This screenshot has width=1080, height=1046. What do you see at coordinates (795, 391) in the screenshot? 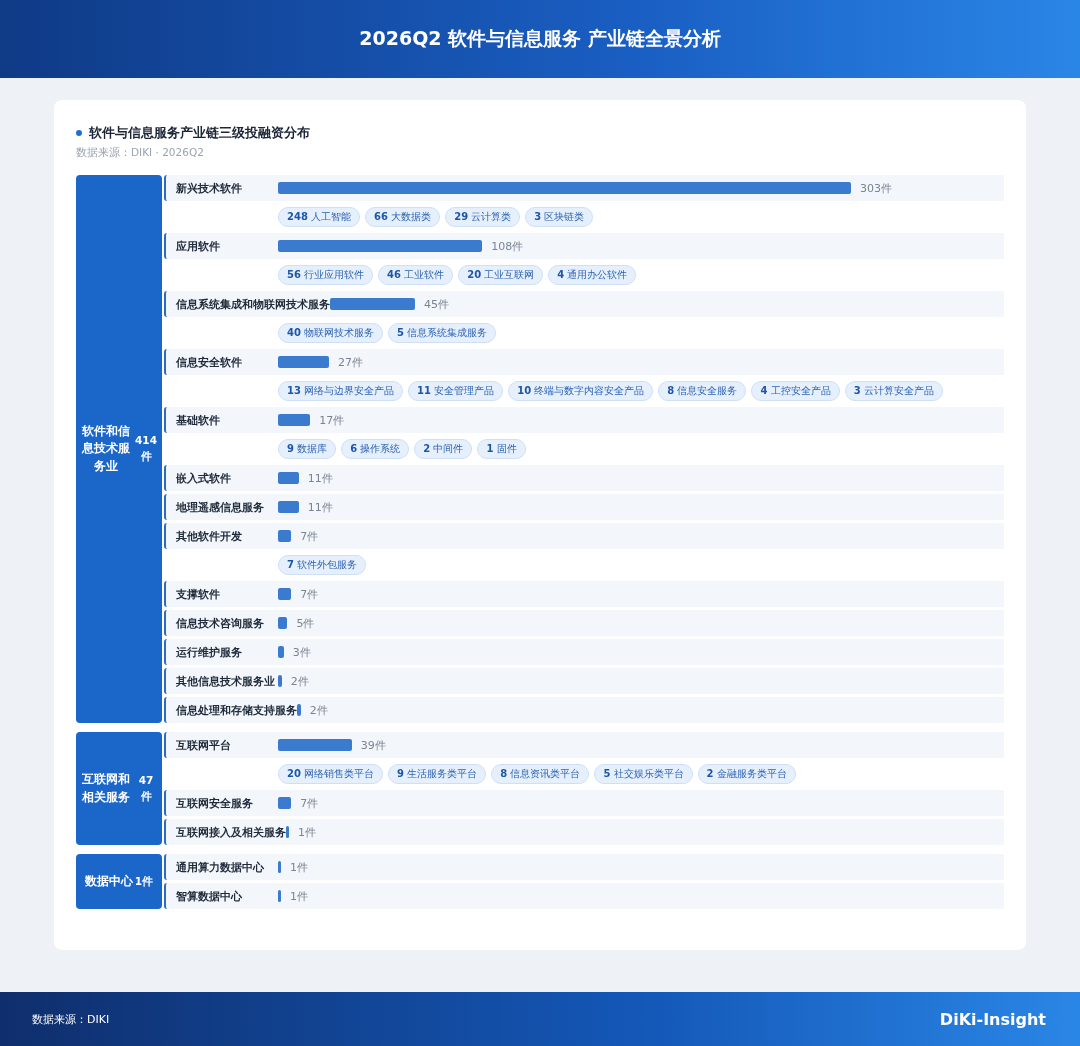
I see `segment-tag: 4 工控安全产品` at bounding box center [795, 391].